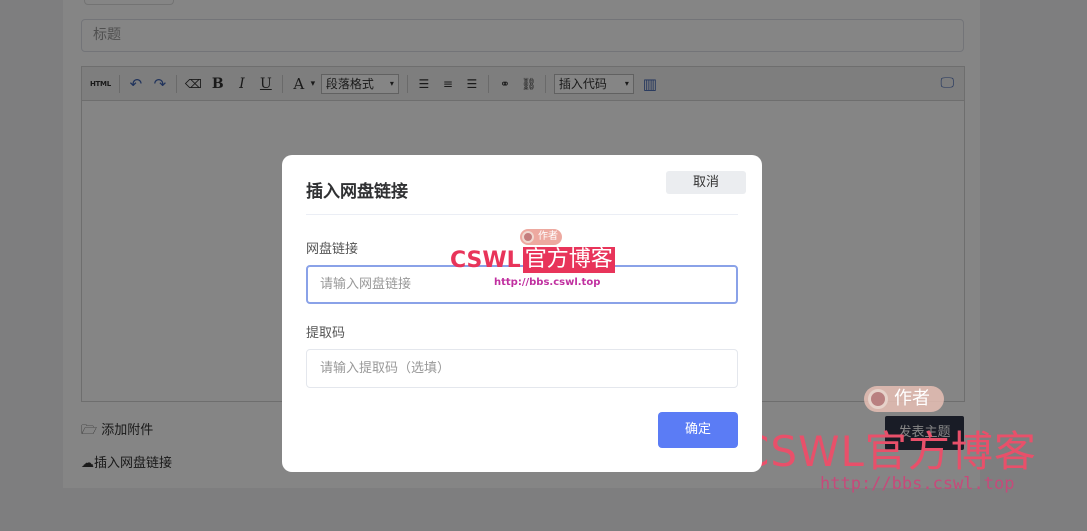 The height and width of the screenshot is (531, 1087). Describe the element at coordinates (485, 260) in the screenshot. I see `watermark-brand-latin: CSWL` at that location.